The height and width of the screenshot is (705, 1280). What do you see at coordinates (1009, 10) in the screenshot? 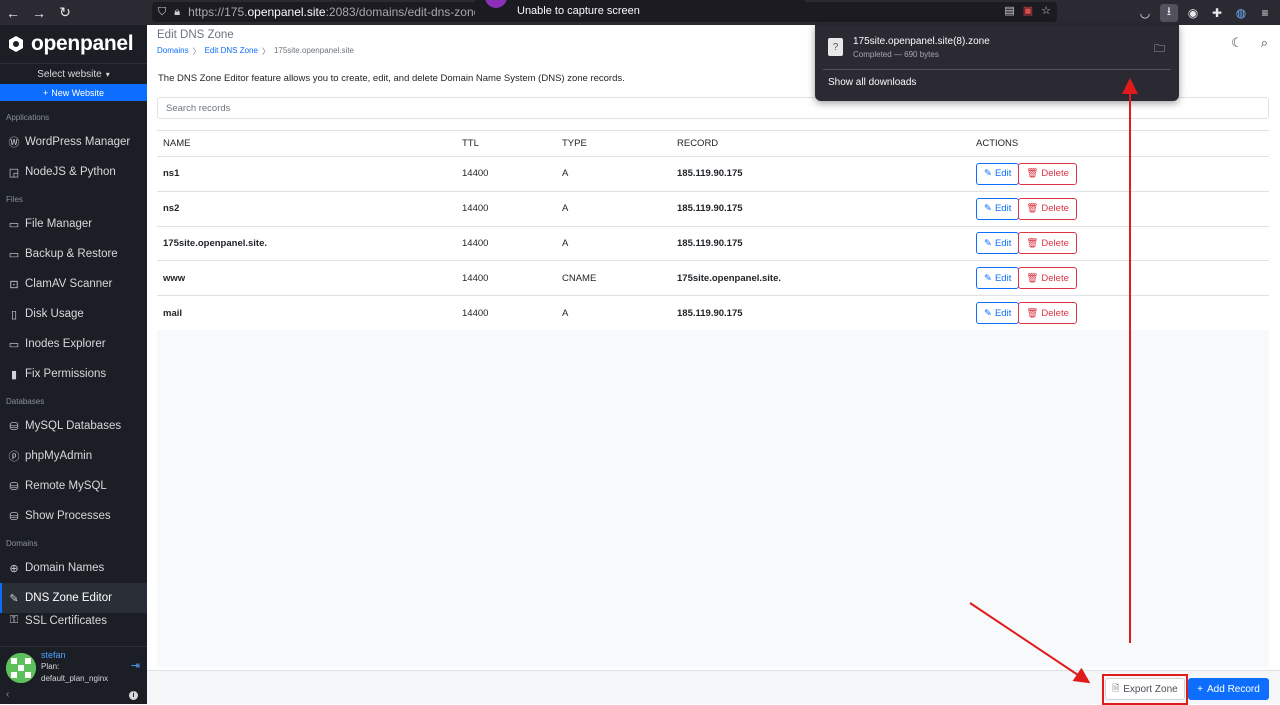
I see `reader-view-icon: ▤` at bounding box center [1009, 10].